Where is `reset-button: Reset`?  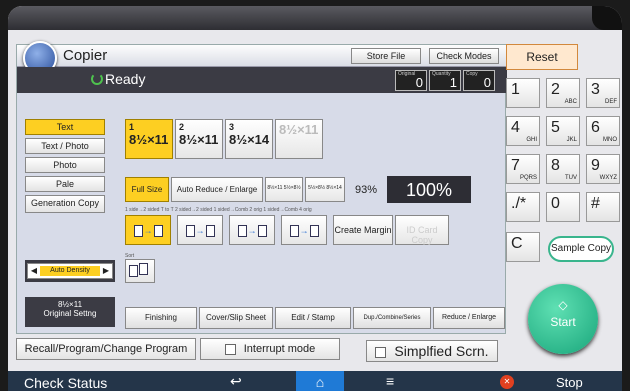 reset-button: Reset is located at coordinates (542, 57).